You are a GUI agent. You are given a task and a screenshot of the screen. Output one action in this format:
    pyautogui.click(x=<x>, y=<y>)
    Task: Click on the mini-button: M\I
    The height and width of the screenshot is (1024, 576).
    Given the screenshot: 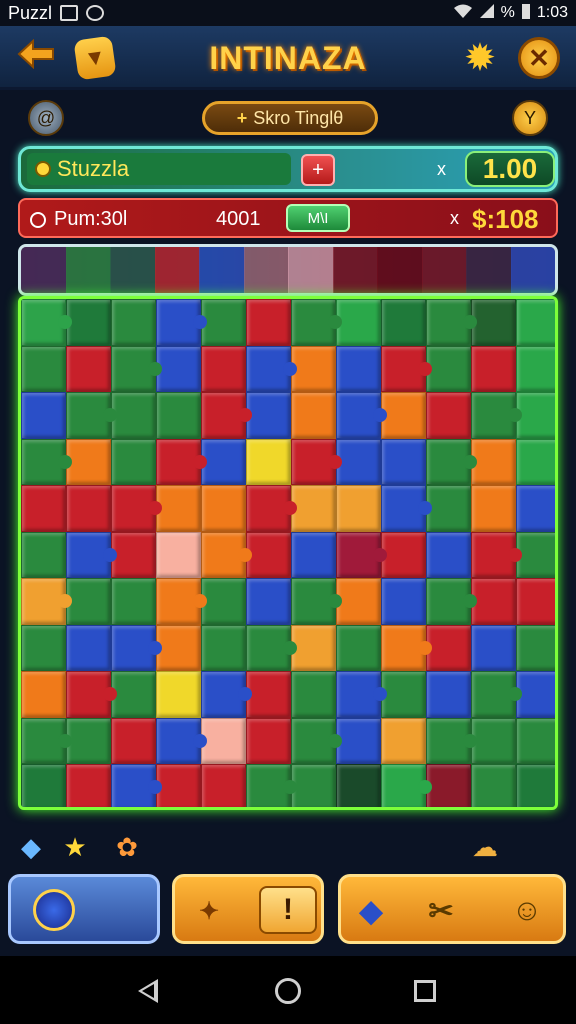 What is the action you would take?
    pyautogui.click(x=318, y=218)
    